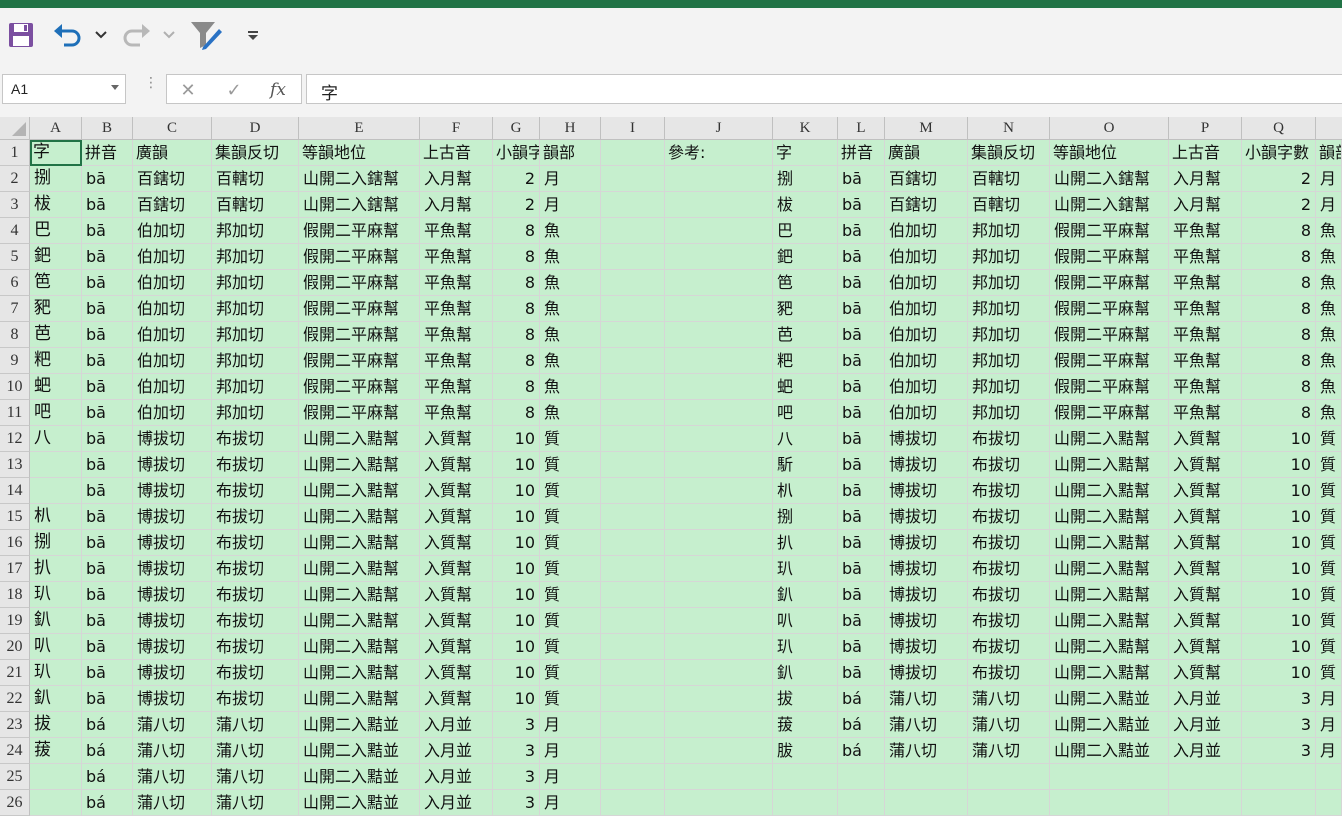 The width and height of the screenshot is (1342, 820). Describe the element at coordinates (1205, 361) in the screenshot. I see `cell-p9: 平魚幫` at that location.